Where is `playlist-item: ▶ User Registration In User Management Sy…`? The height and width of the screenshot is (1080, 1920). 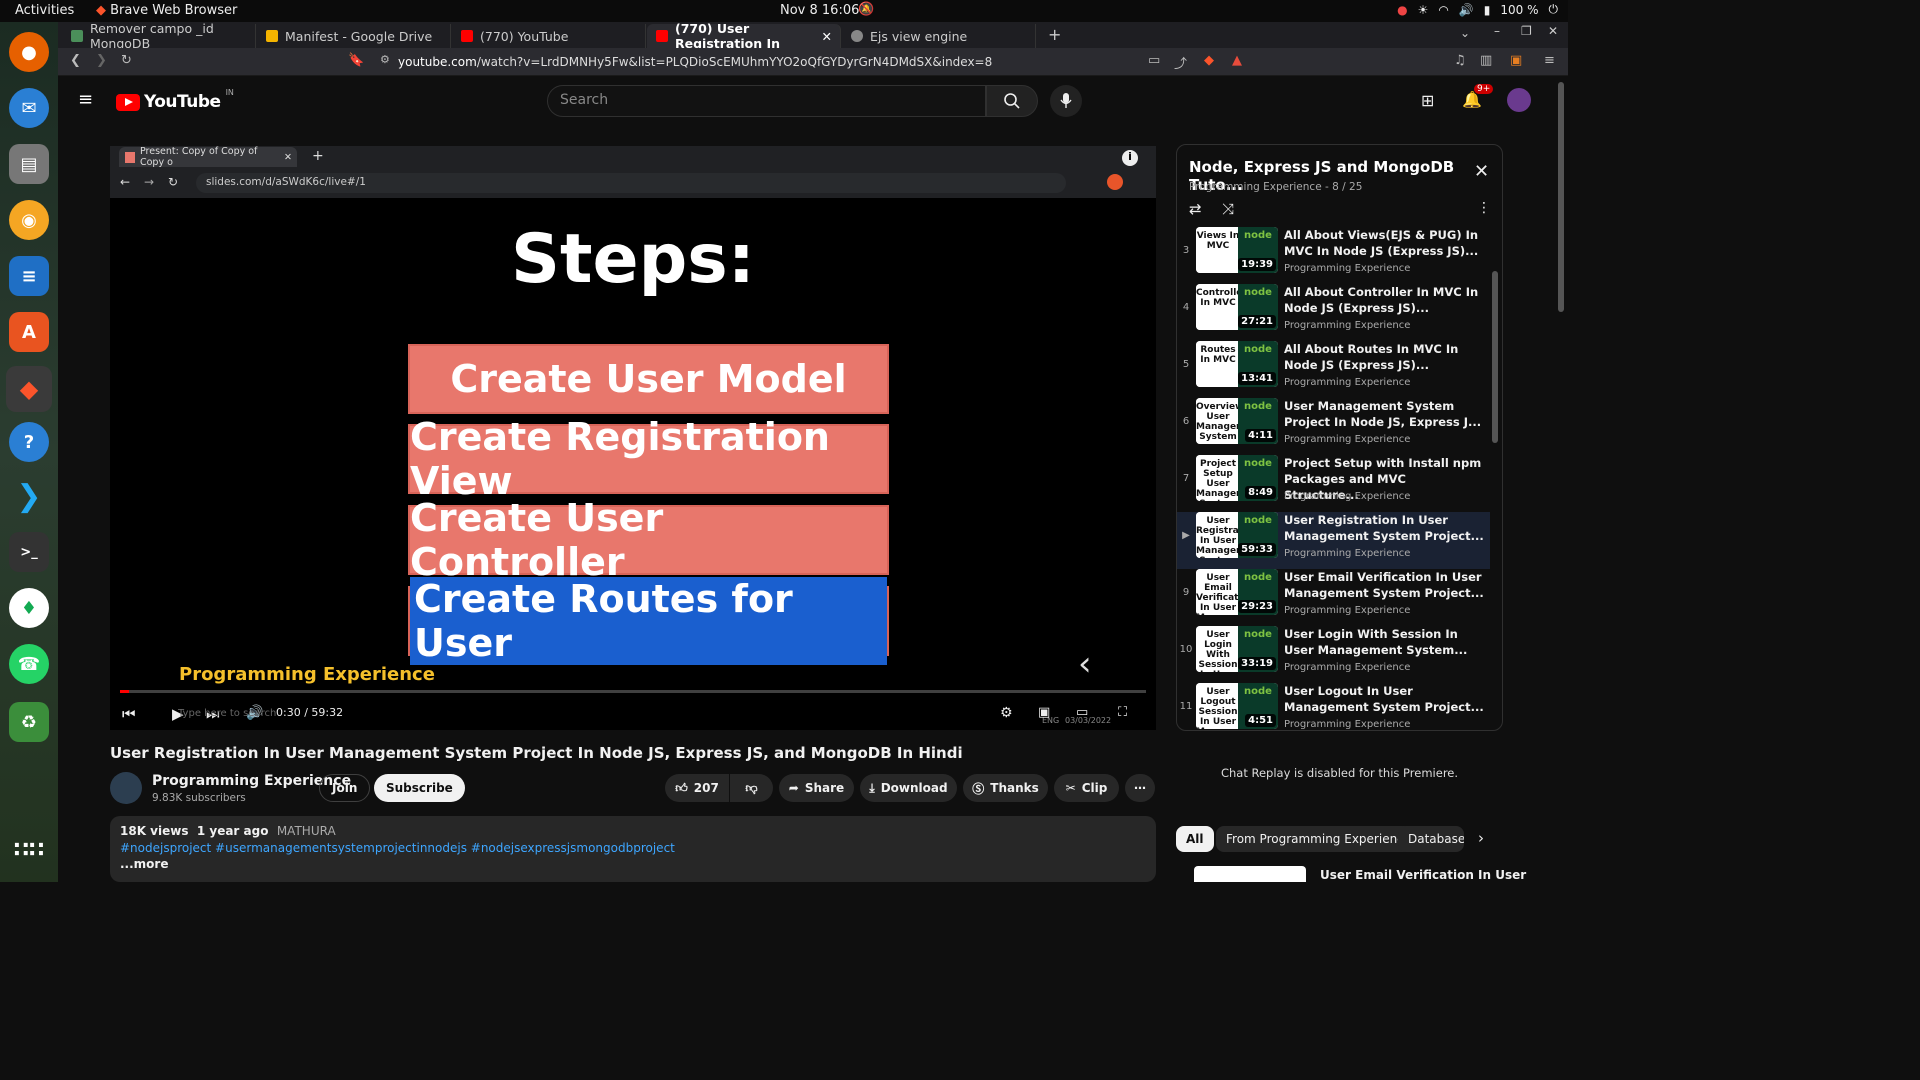 playlist-item: ▶ User Registration In User Management Sy… is located at coordinates (1333, 540).